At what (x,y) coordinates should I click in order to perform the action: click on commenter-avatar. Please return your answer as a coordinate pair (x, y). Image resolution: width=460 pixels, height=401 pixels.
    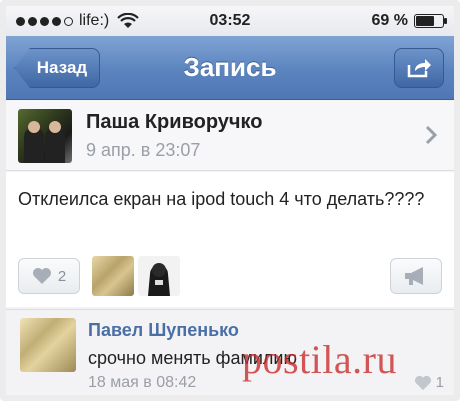
    Looking at the image, I should click on (48, 345).